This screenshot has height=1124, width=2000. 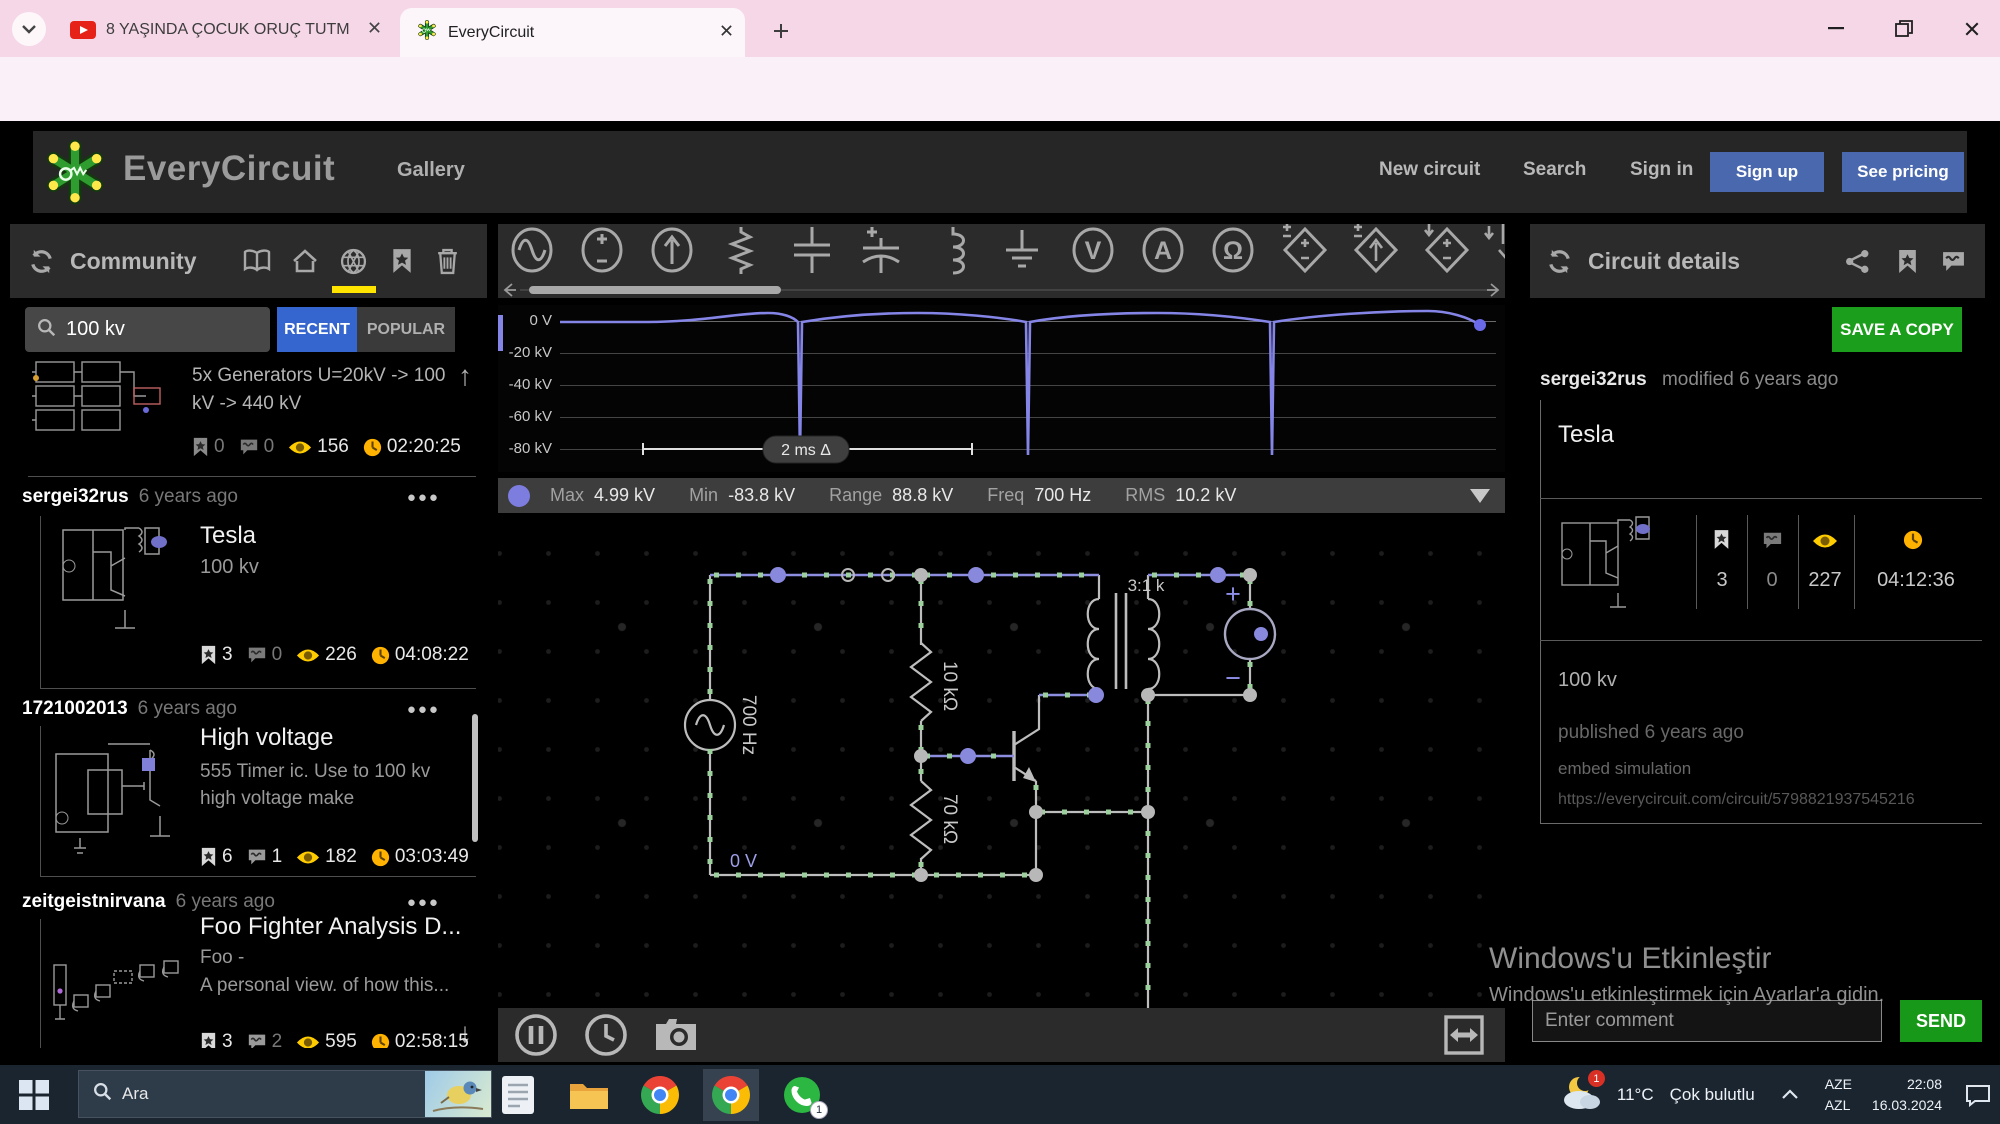 What do you see at coordinates (589, 1095) in the screenshot?
I see `taskbar-file-explorer` at bounding box center [589, 1095].